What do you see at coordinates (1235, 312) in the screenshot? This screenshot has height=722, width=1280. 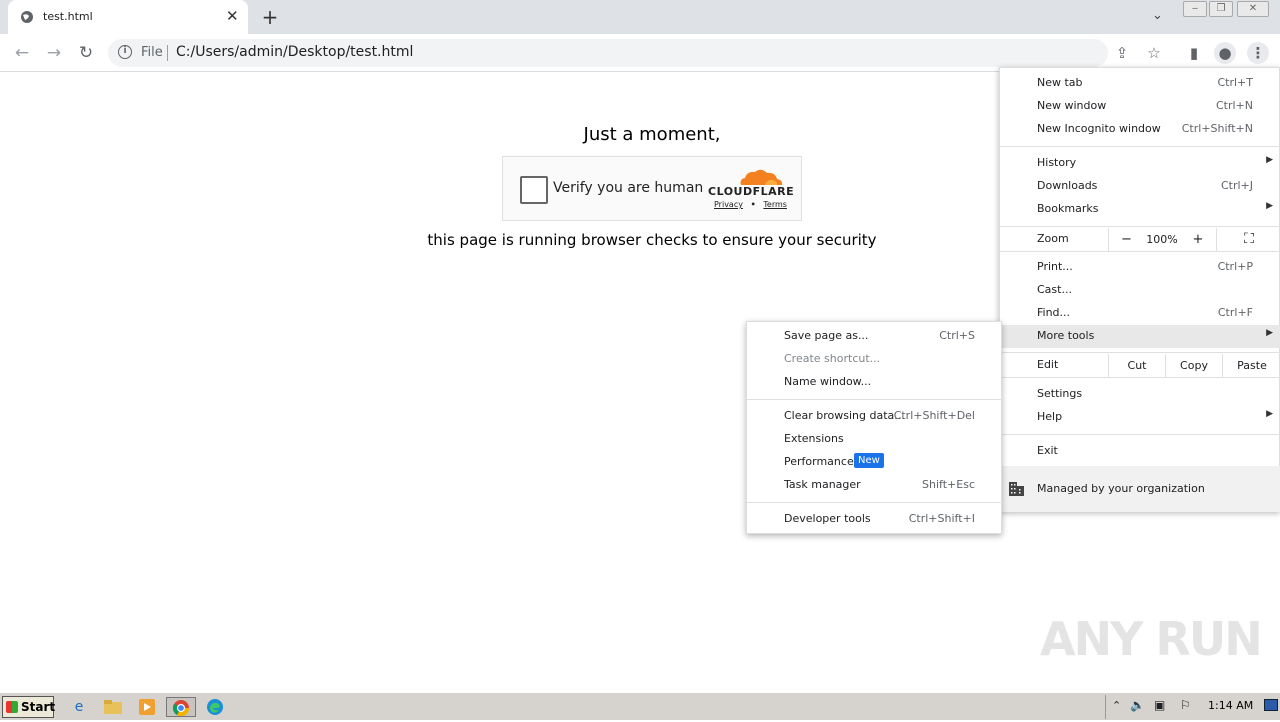 I see `menu-shortcut: Ctrl+F` at bounding box center [1235, 312].